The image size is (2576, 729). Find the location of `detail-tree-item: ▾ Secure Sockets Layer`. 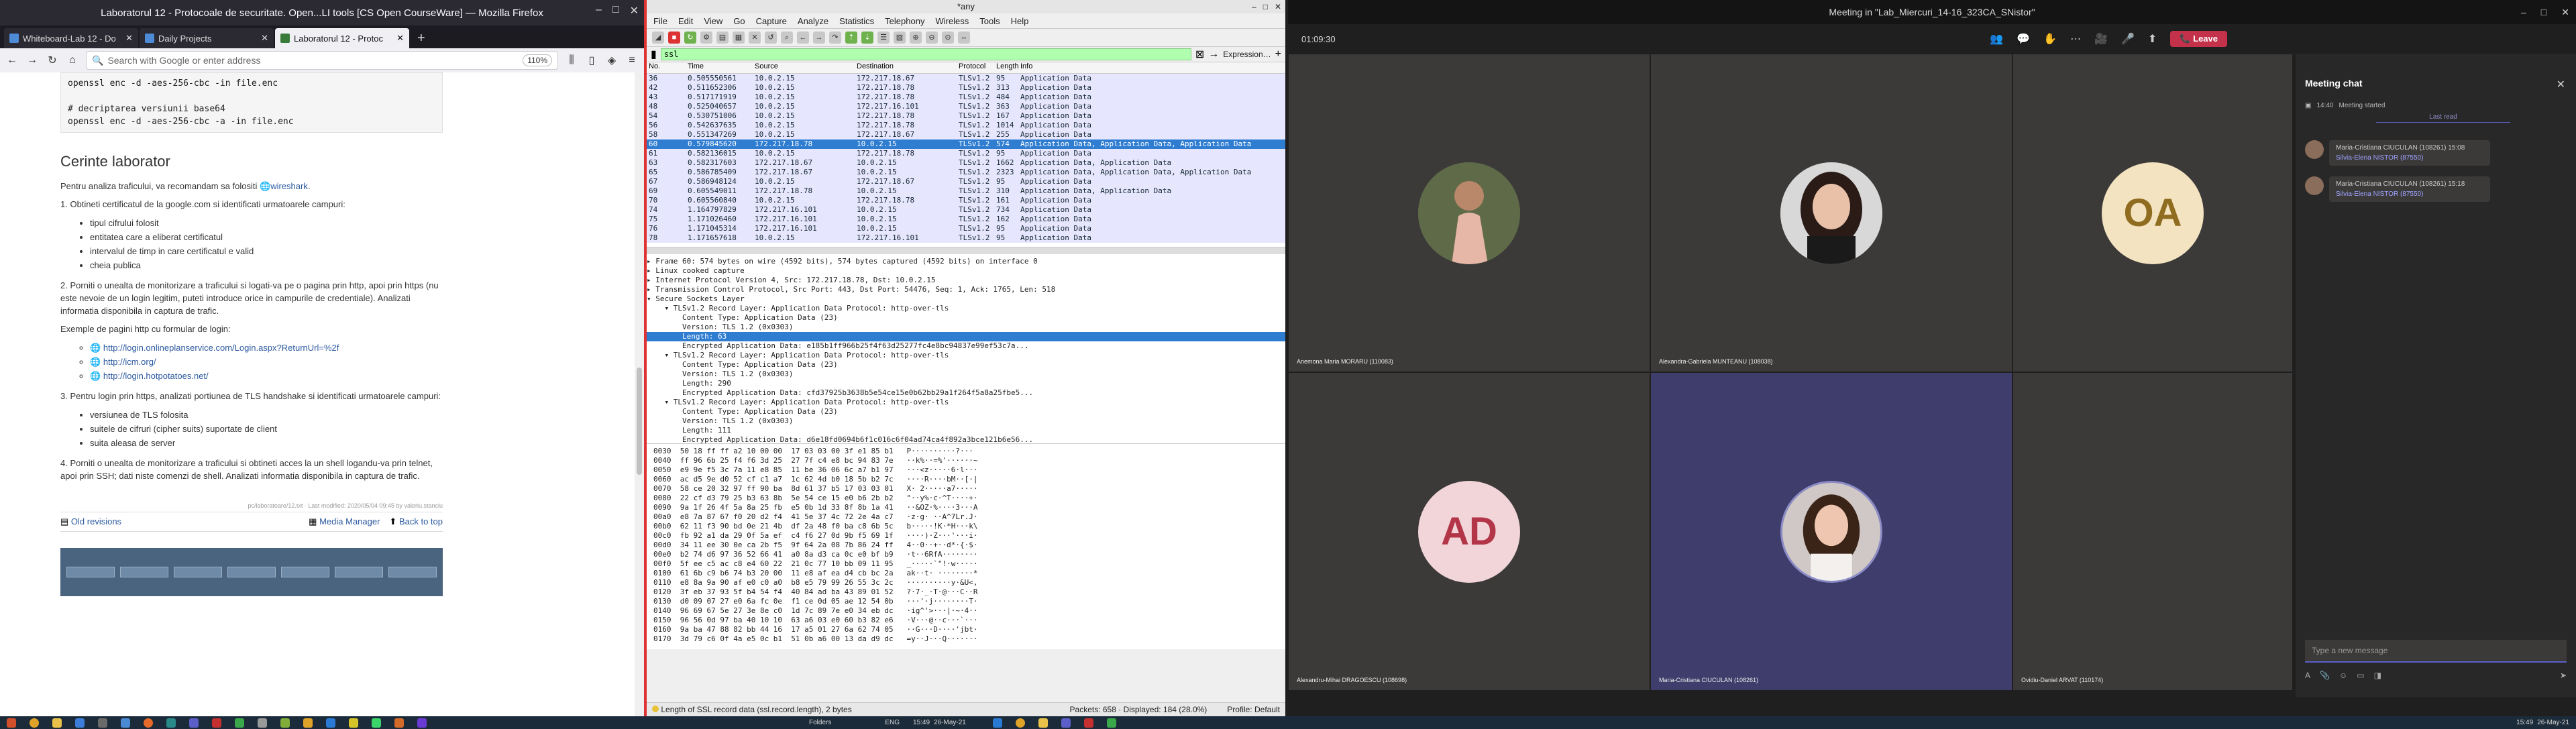

detail-tree-item: ▾ Secure Sockets Layer is located at coordinates (966, 299).